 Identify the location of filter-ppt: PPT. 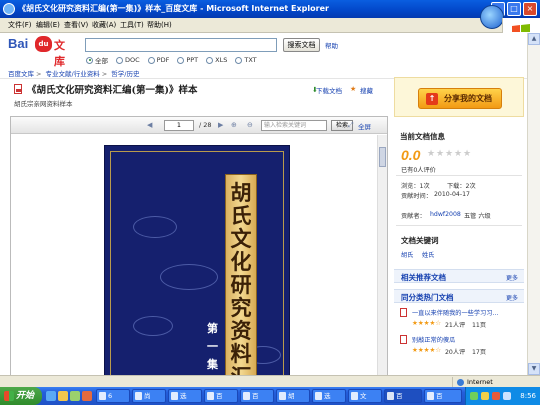
(187, 60).